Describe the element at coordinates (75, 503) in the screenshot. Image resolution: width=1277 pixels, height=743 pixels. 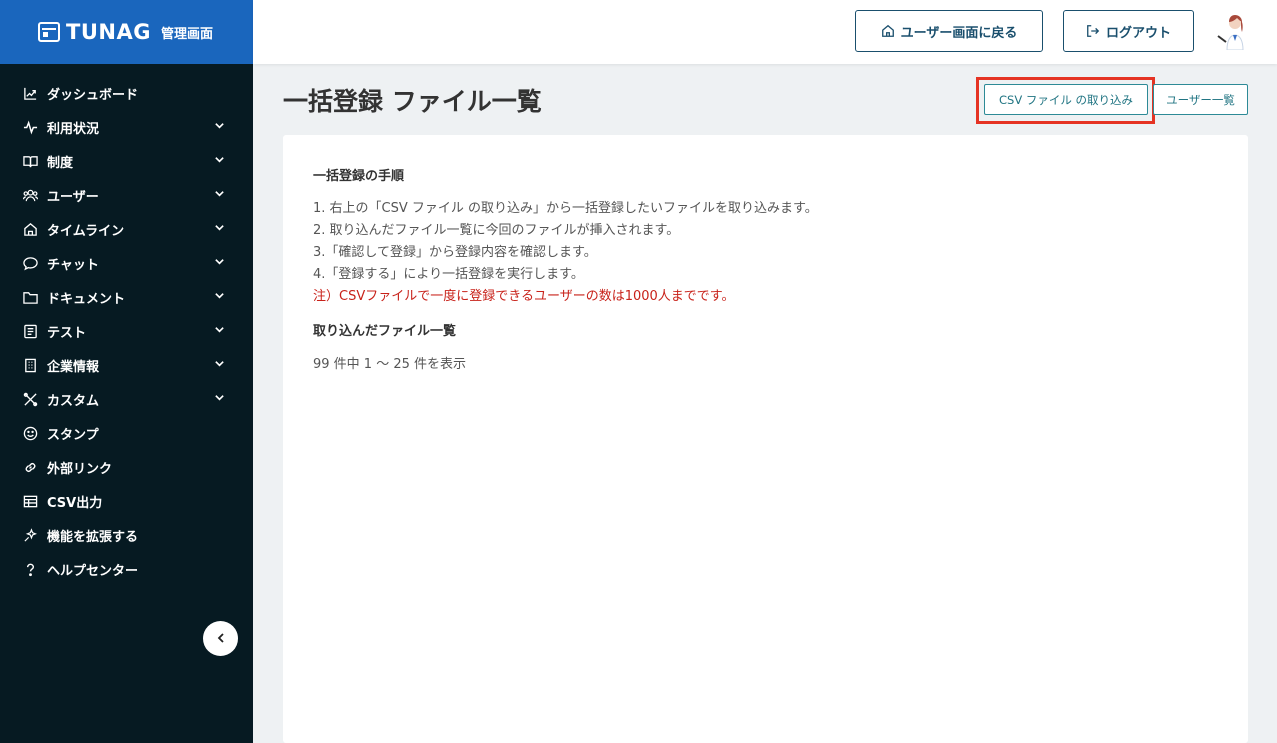
I see `sidebar-item-label: CSV出力` at that location.